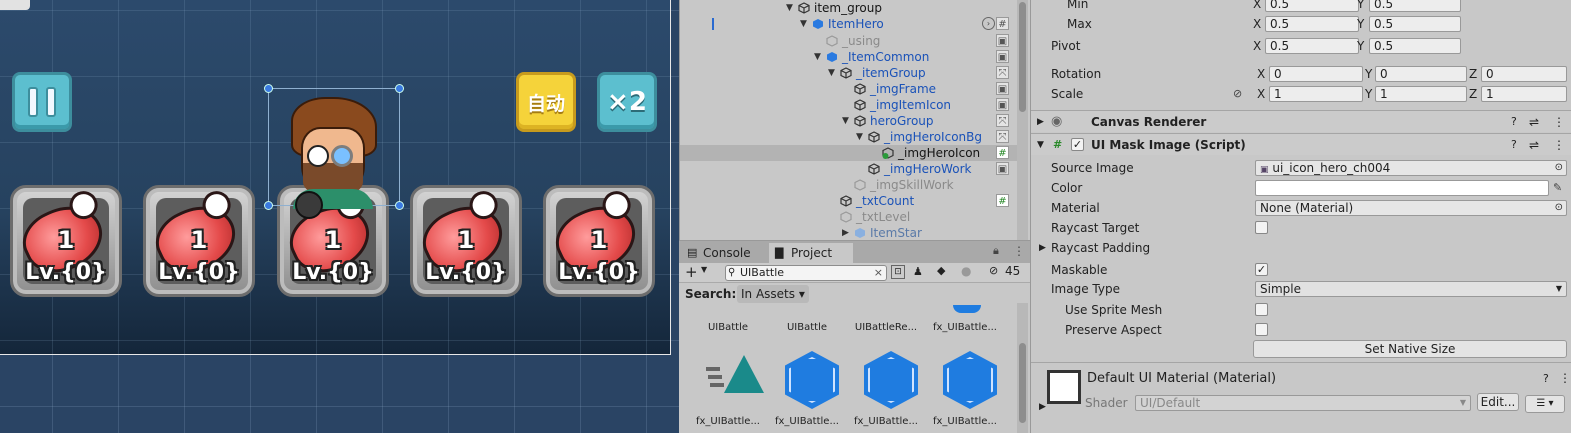 This screenshot has width=1571, height=433. What do you see at coordinates (1301, 144) in the screenshot?
I see `mask-image-header: ▼ # ✓ UI Mask Image (Script) ? ⇌ ⋮` at bounding box center [1301, 144].